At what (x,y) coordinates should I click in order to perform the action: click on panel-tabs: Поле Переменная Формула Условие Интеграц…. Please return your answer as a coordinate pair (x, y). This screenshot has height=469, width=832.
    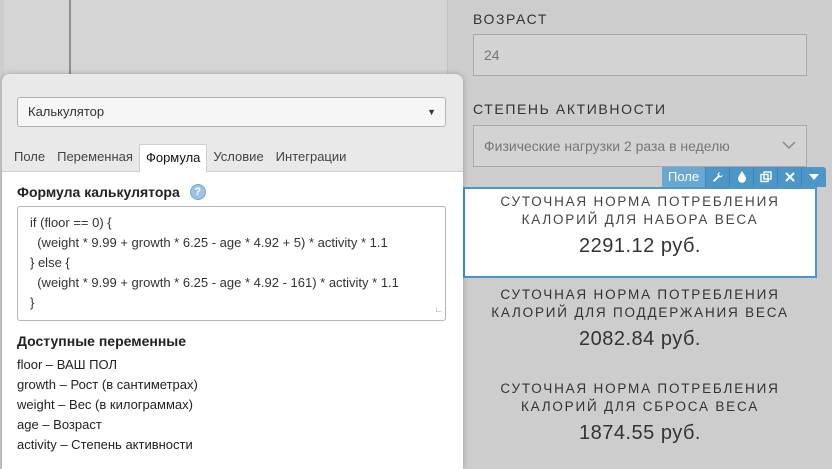
    Looking at the image, I should click on (180, 158).